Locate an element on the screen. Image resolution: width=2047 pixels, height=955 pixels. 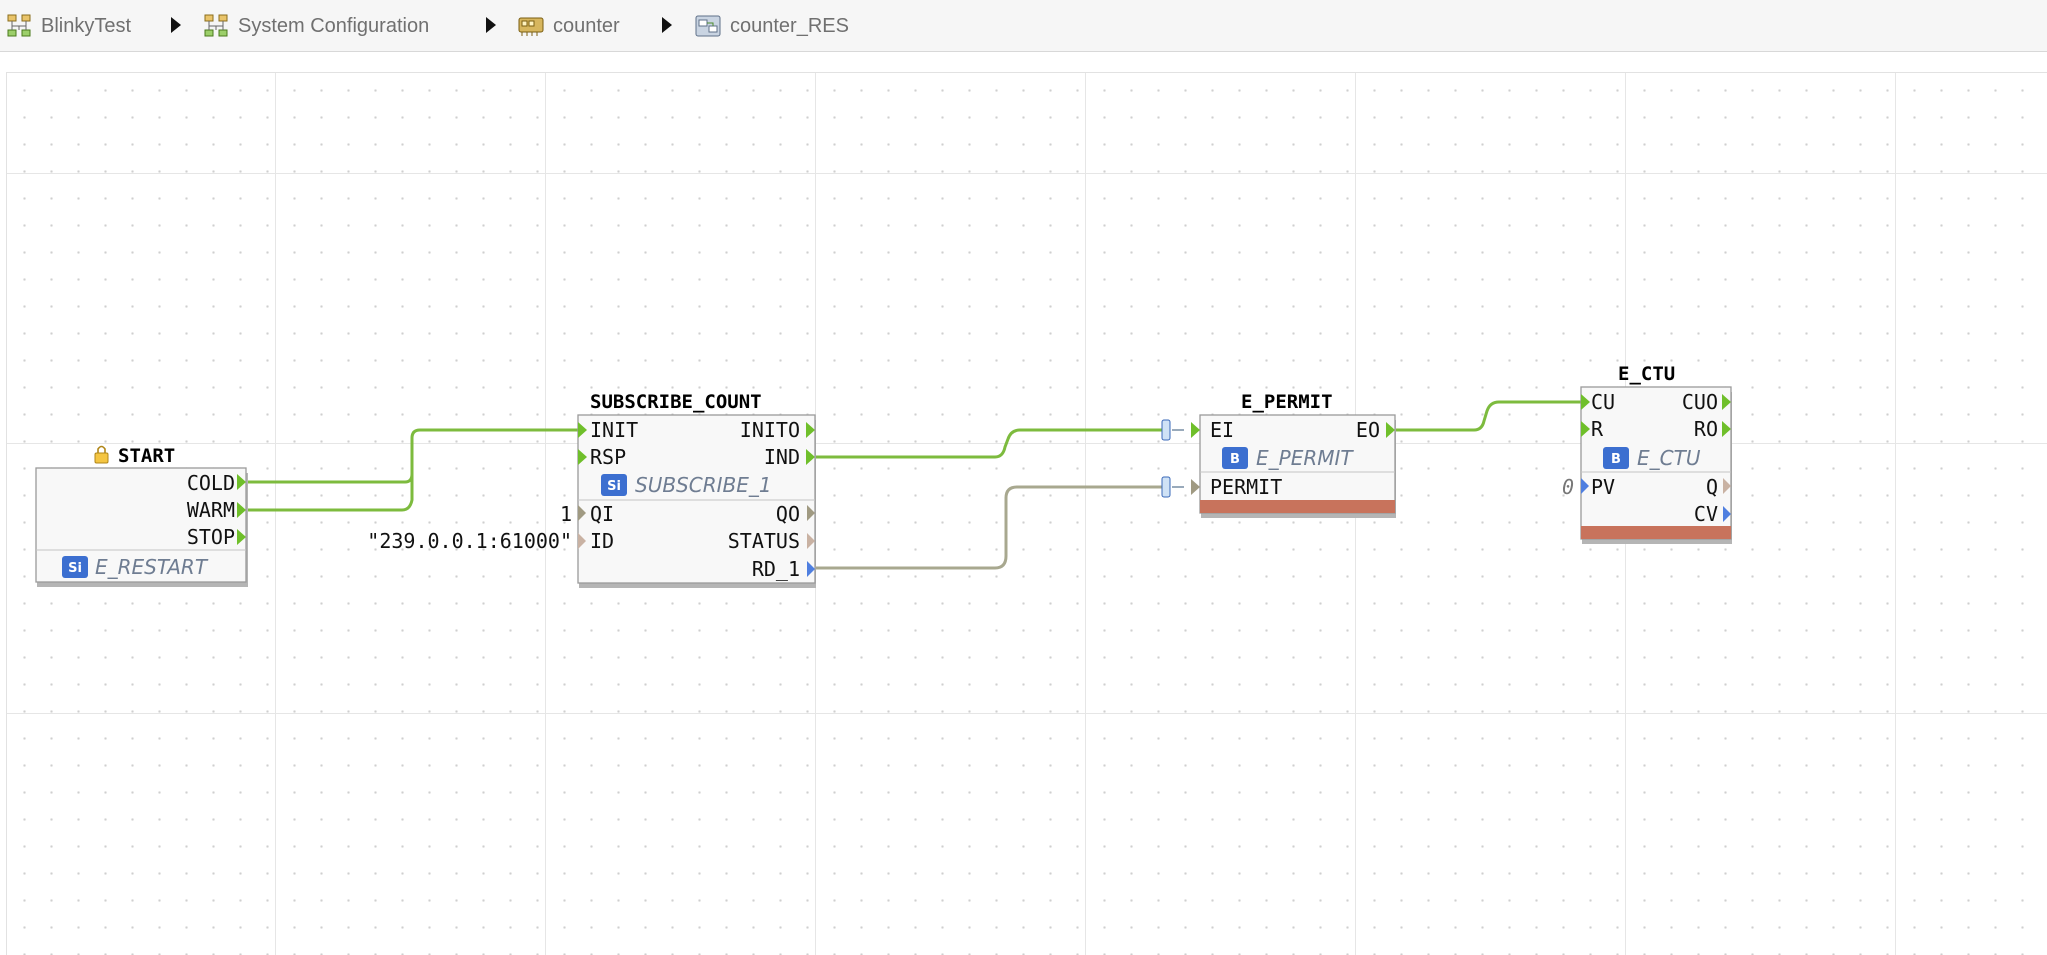
block-name: START is located at coordinates (146, 456).